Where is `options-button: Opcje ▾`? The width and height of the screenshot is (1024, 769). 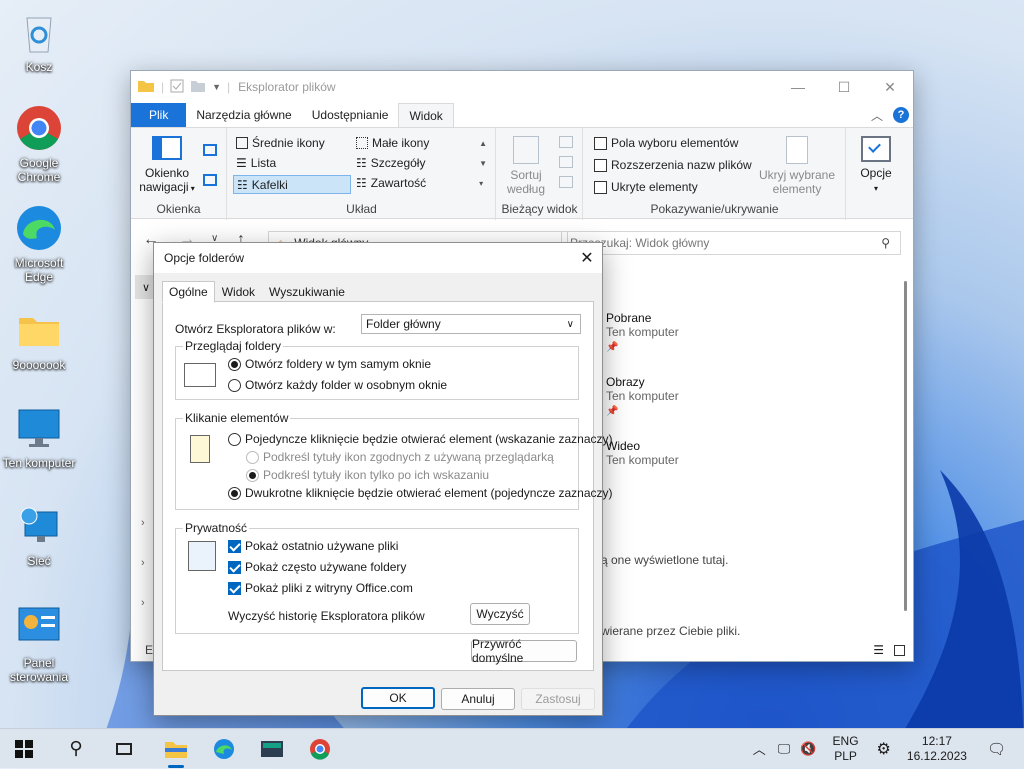 options-button: Opcje ▾ is located at coordinates (876, 165).